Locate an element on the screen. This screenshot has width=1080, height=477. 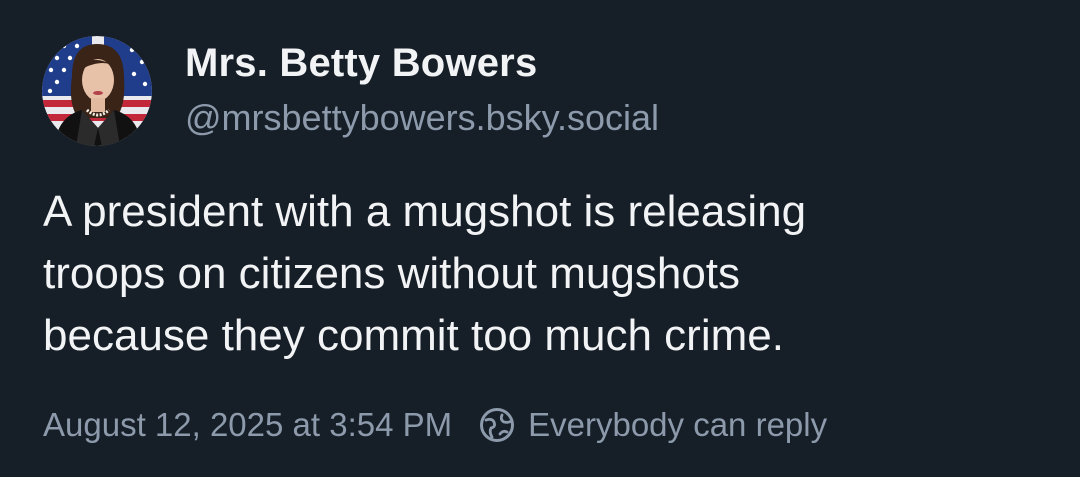
avatar-image is located at coordinates (97, 91).